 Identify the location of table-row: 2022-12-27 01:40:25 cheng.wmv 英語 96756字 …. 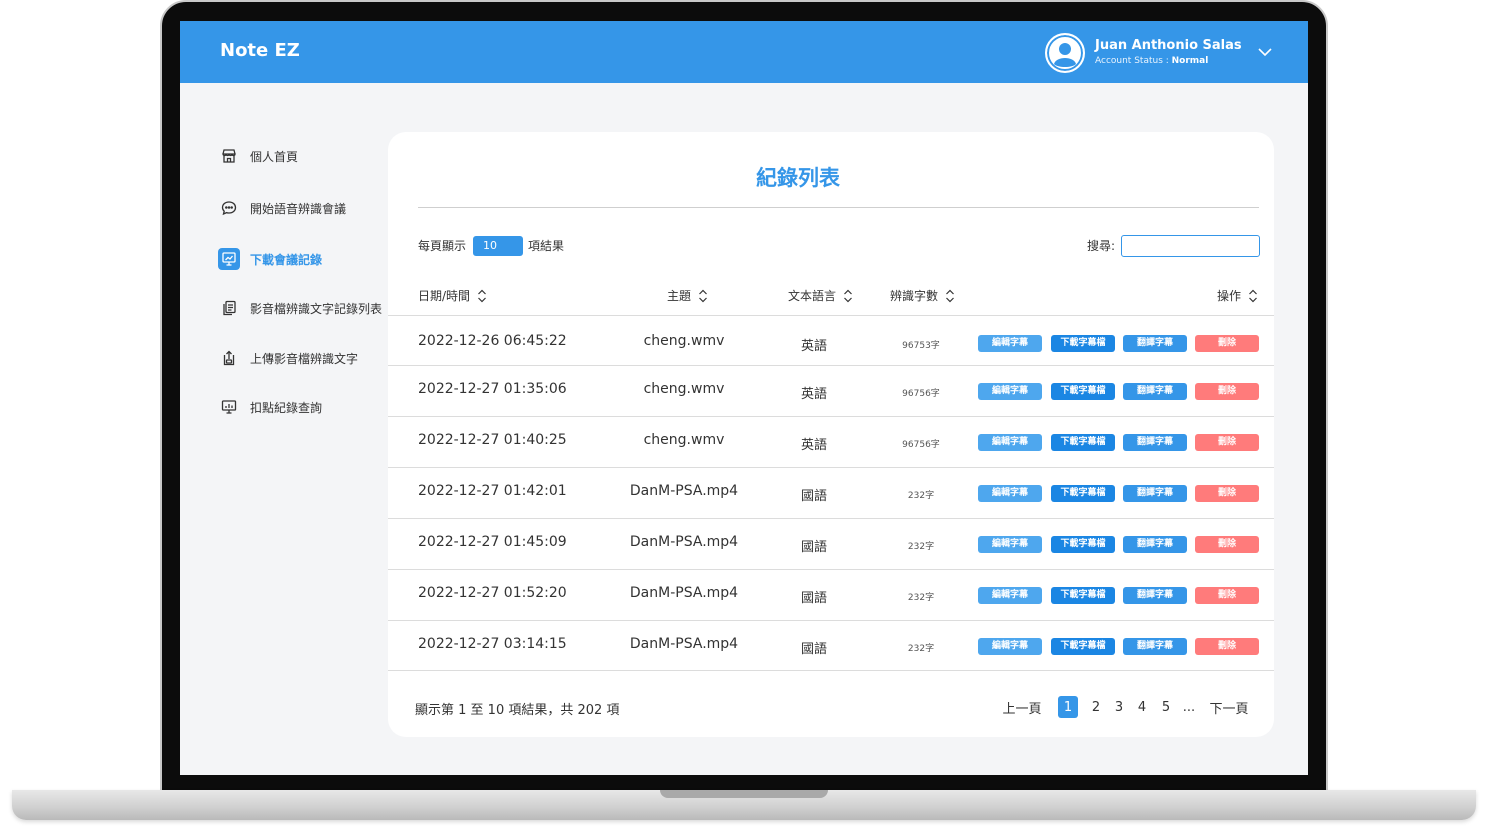
(831, 441).